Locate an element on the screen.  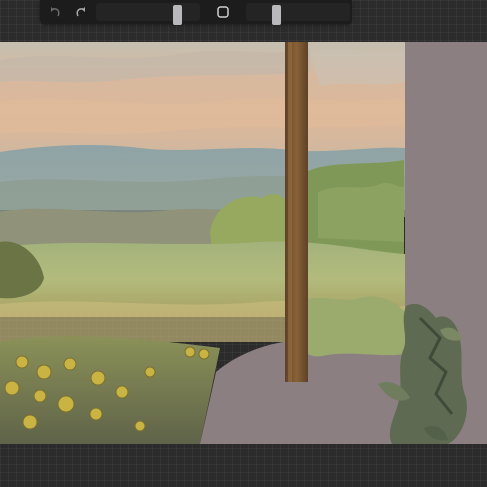
undo-icon is located at coordinates (55, 12).